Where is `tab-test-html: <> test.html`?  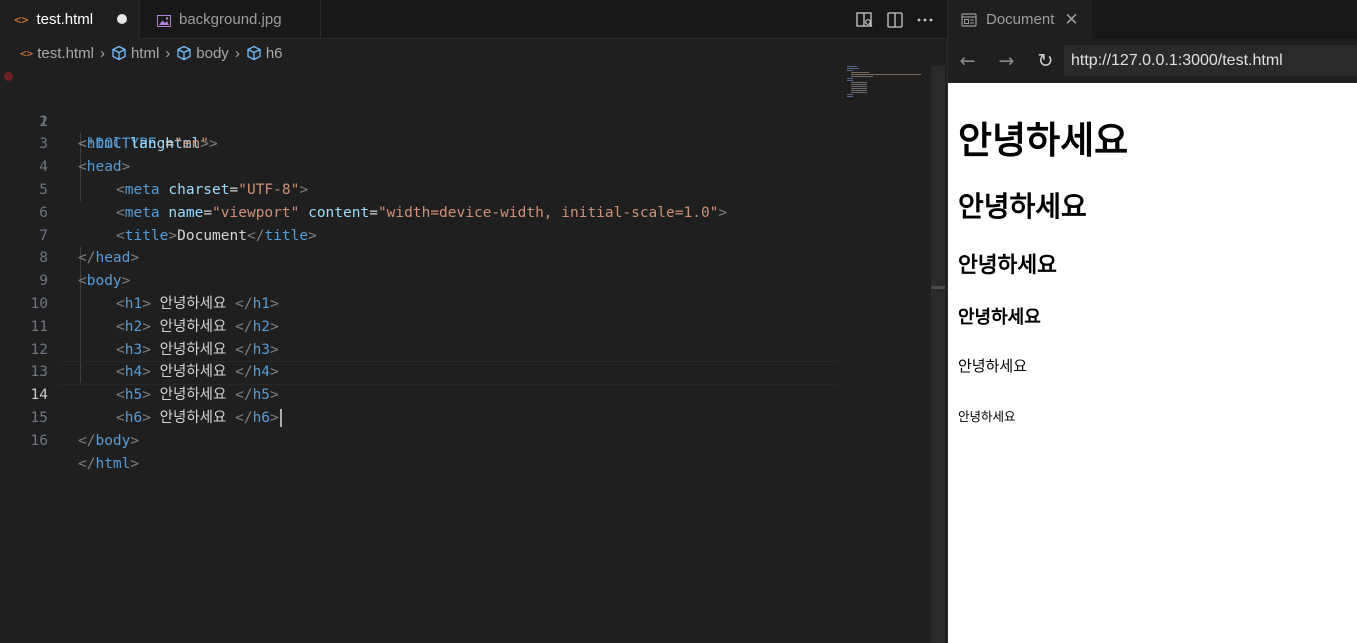
tab-test-html: <> test.html is located at coordinates (70, 19).